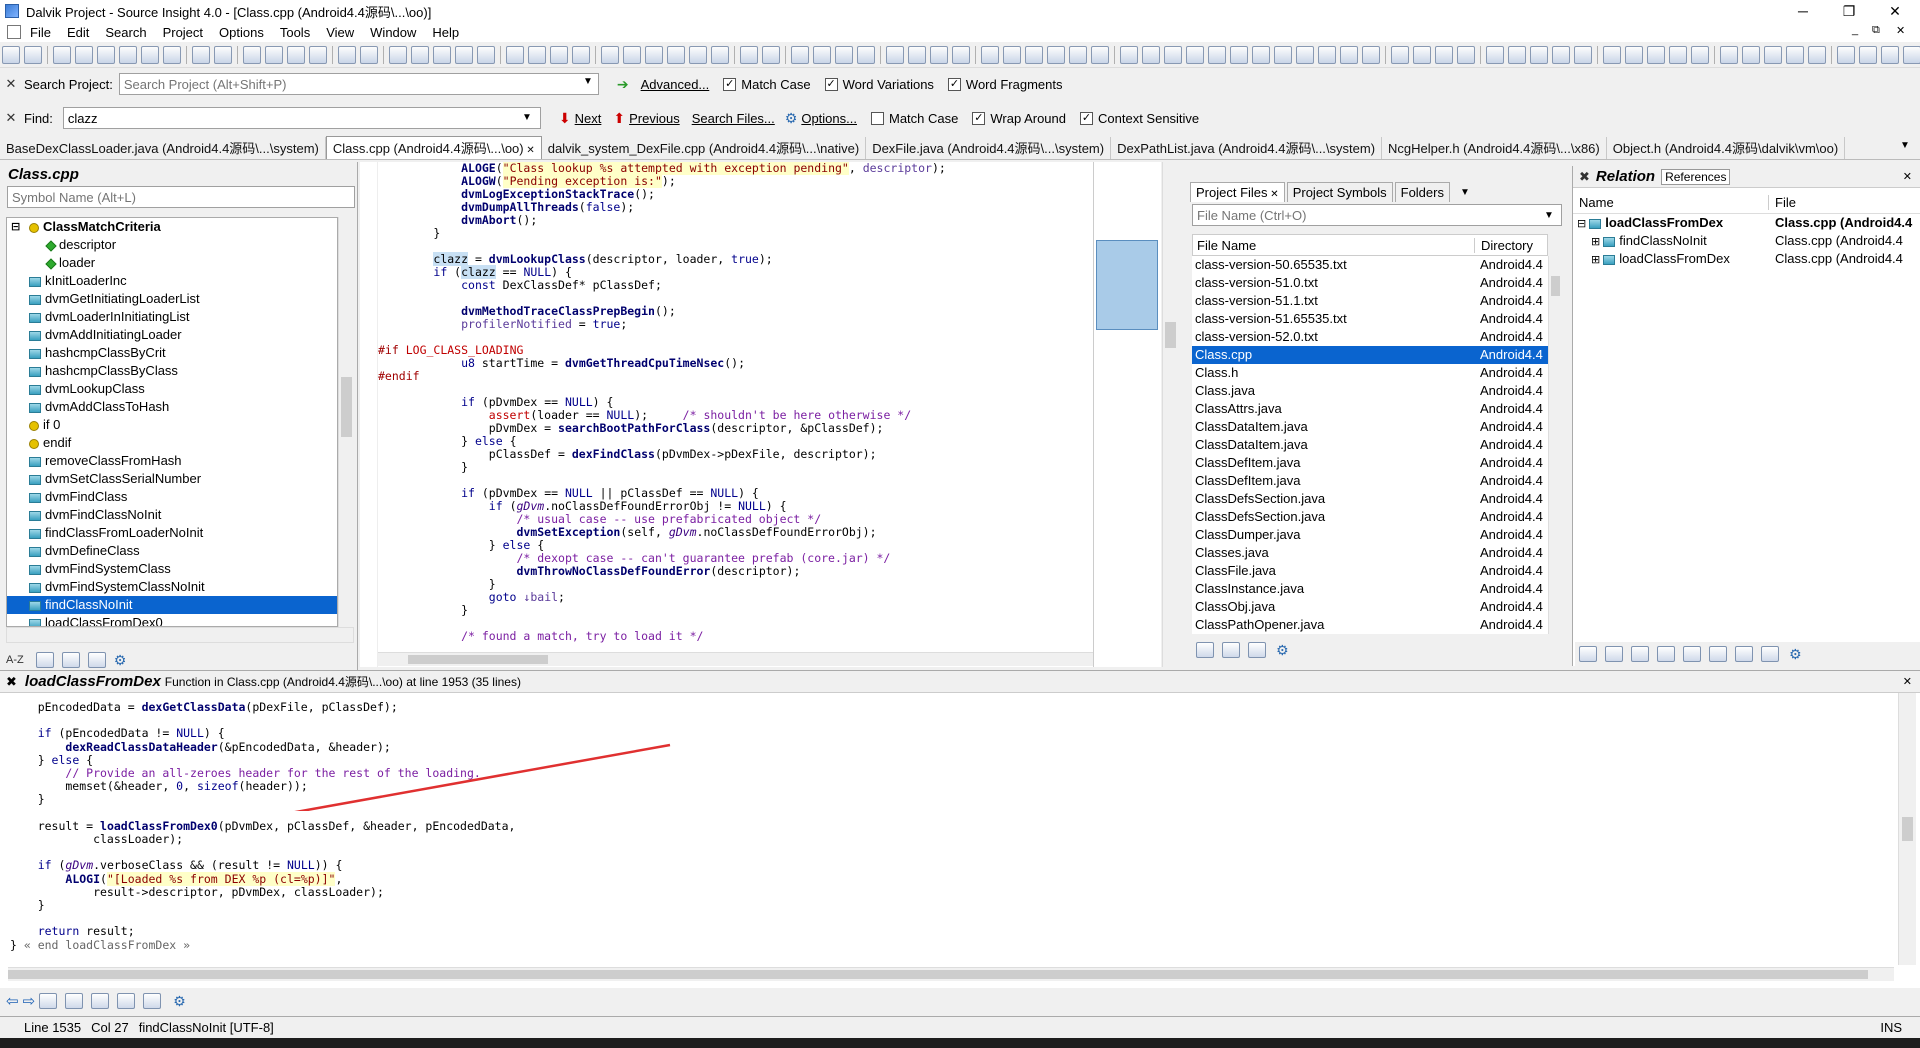 The width and height of the screenshot is (1920, 1048). What do you see at coordinates (172, 461) in the screenshot?
I see `symbol-item: removeClassFromHash` at bounding box center [172, 461].